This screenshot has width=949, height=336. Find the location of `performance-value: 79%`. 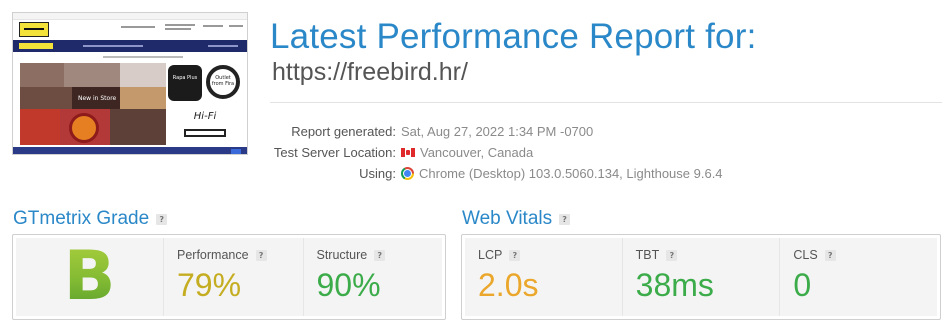

performance-value: 79% is located at coordinates (209, 285).